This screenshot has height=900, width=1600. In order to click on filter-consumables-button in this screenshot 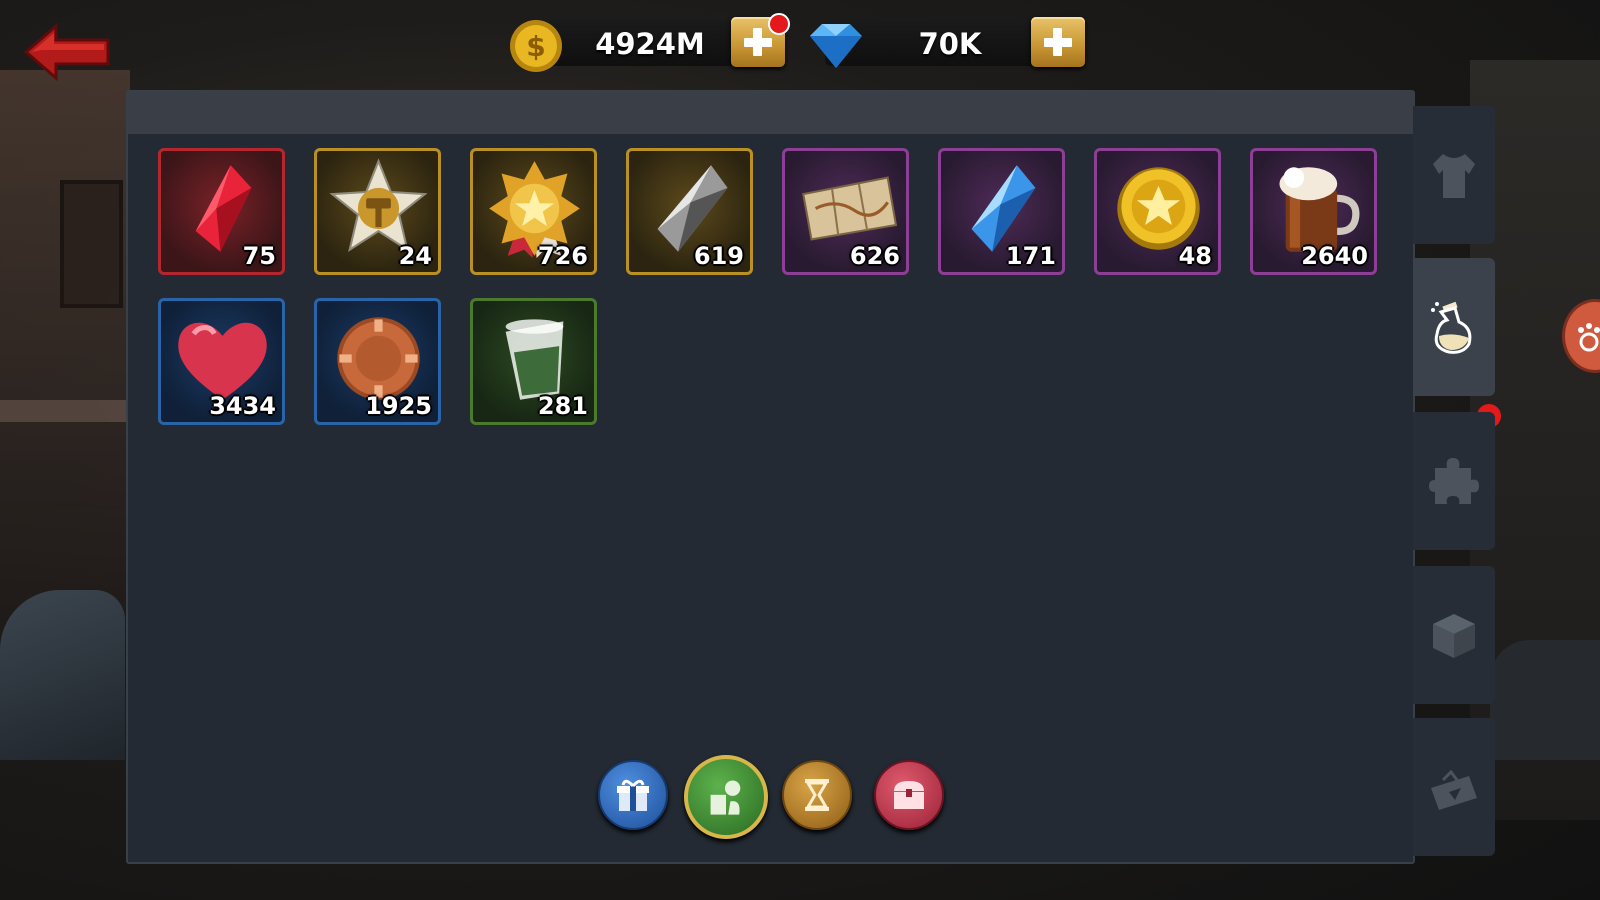, I will do `click(726, 797)`.